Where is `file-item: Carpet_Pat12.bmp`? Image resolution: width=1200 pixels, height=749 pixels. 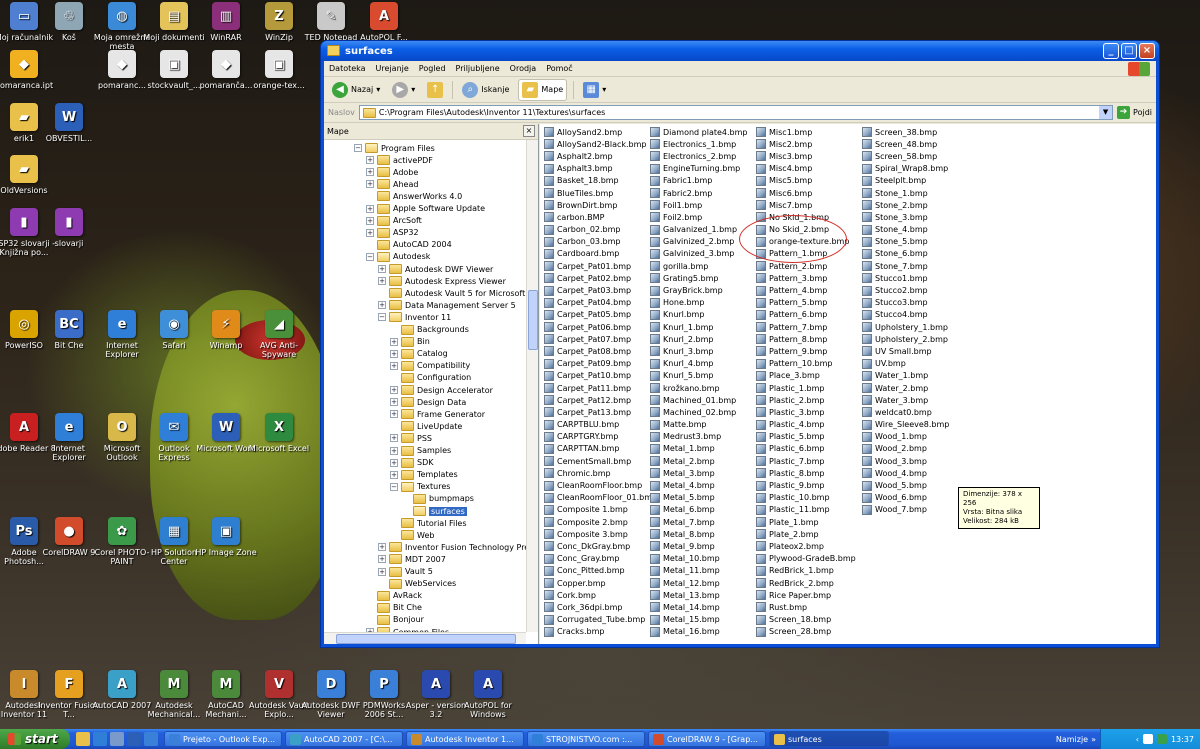
file-item: Carpet_Pat12.bmp is located at coordinates (600, 400).